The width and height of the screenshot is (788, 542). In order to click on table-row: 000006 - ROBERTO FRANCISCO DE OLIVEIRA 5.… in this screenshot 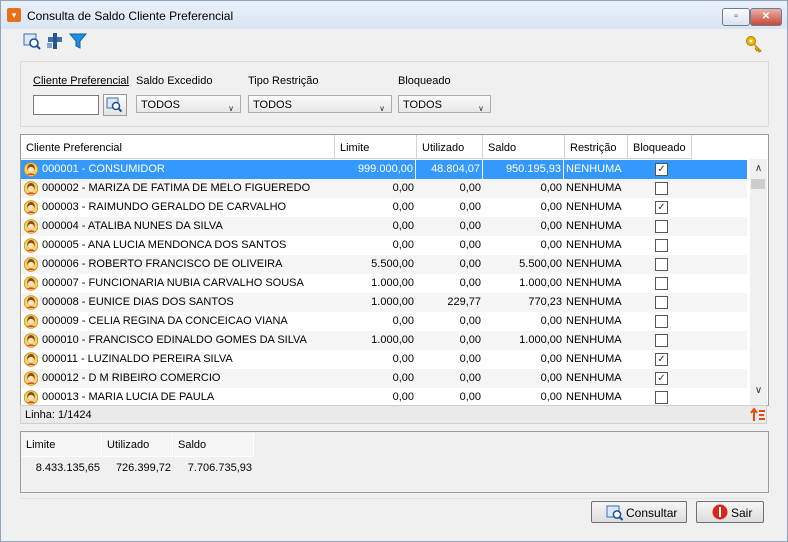, I will do `click(384, 264)`.